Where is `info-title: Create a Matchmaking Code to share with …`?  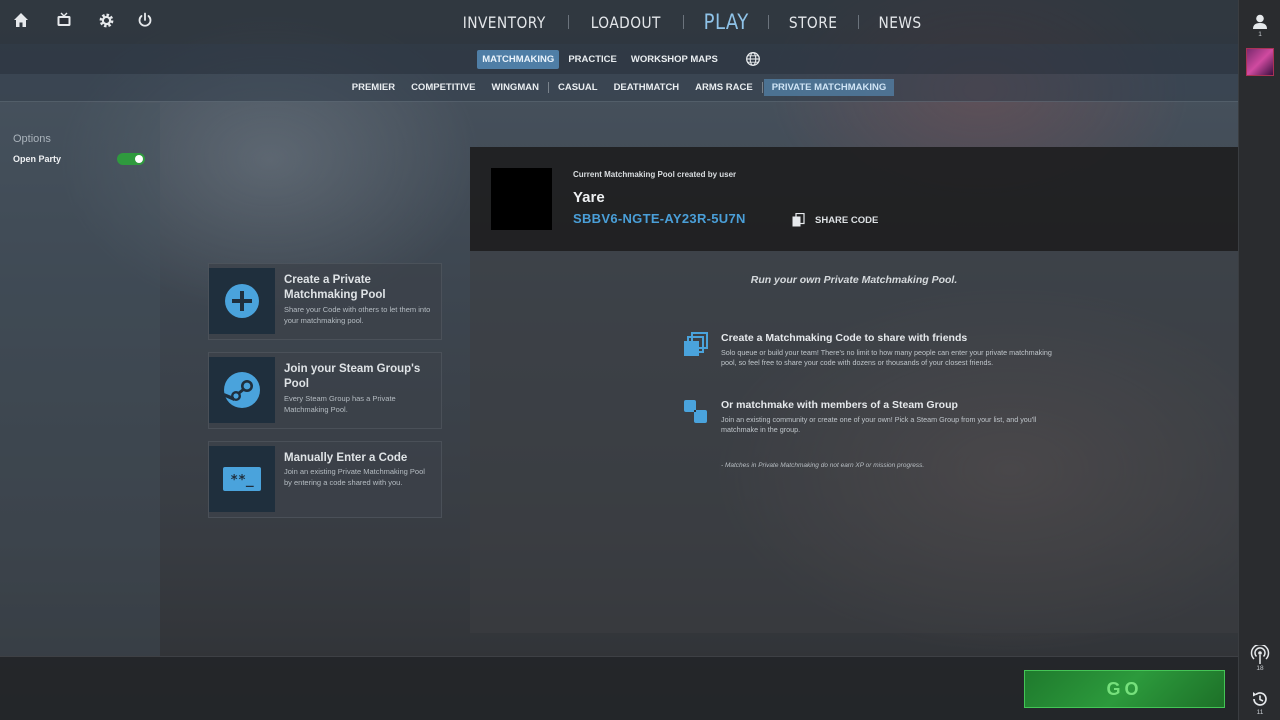 info-title: Create a Matchmaking Code to share with … is located at coordinates (844, 338).